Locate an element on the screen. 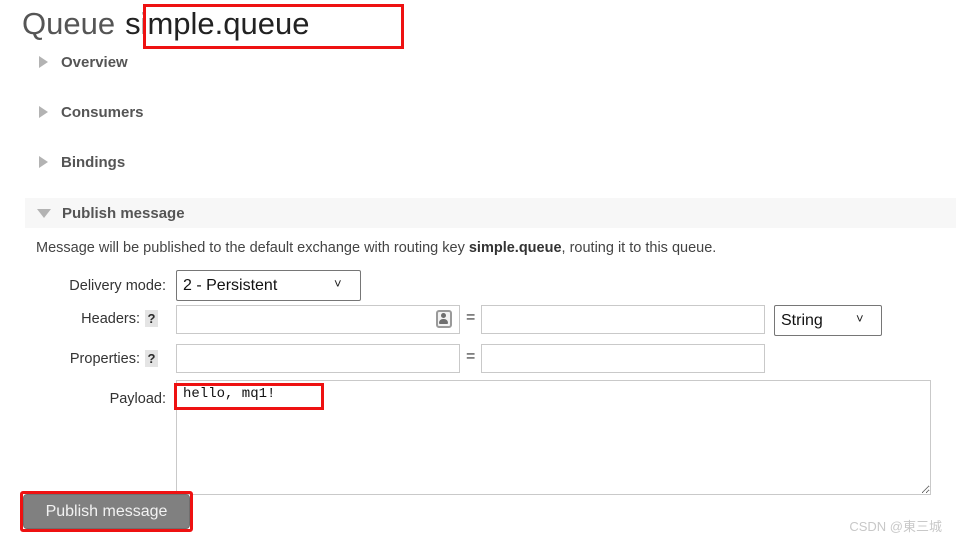 Image resolution: width=956 pixels, height=542 pixels. page-title-prefix: Queue is located at coordinates (69, 23).